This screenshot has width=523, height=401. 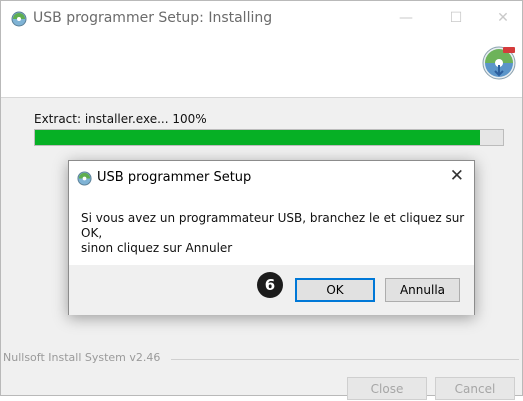 What do you see at coordinates (335, 290) in the screenshot?
I see `ok-button: OK` at bounding box center [335, 290].